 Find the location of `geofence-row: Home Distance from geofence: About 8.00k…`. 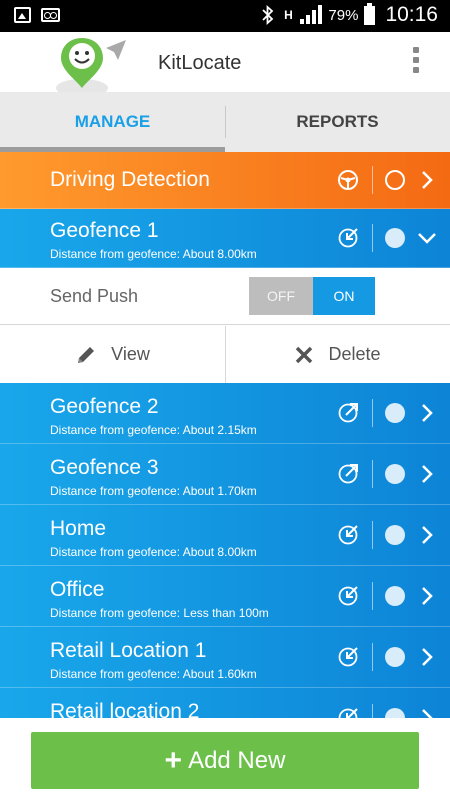

geofence-row: Home Distance from geofence: About 8.00k… is located at coordinates (225, 535).